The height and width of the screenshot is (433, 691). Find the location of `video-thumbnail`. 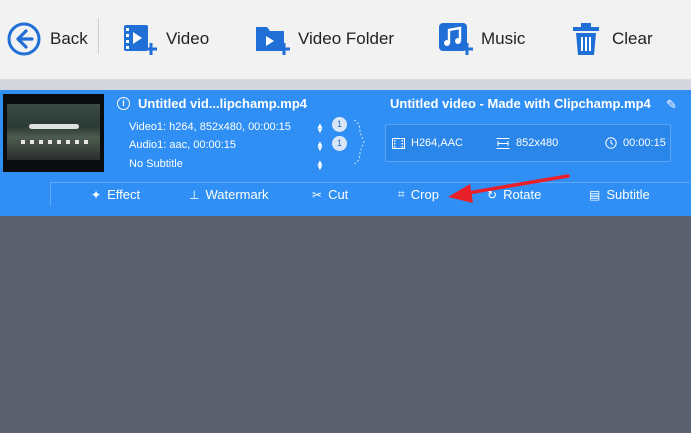

video-thumbnail is located at coordinates (53, 133).